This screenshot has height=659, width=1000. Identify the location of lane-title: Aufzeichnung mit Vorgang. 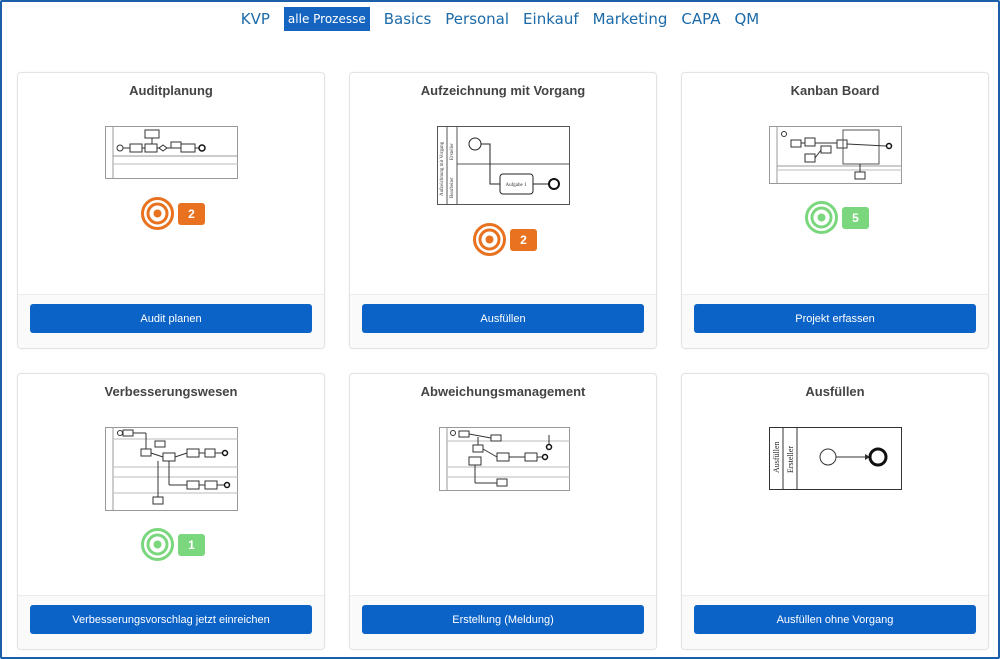
(442, 168).